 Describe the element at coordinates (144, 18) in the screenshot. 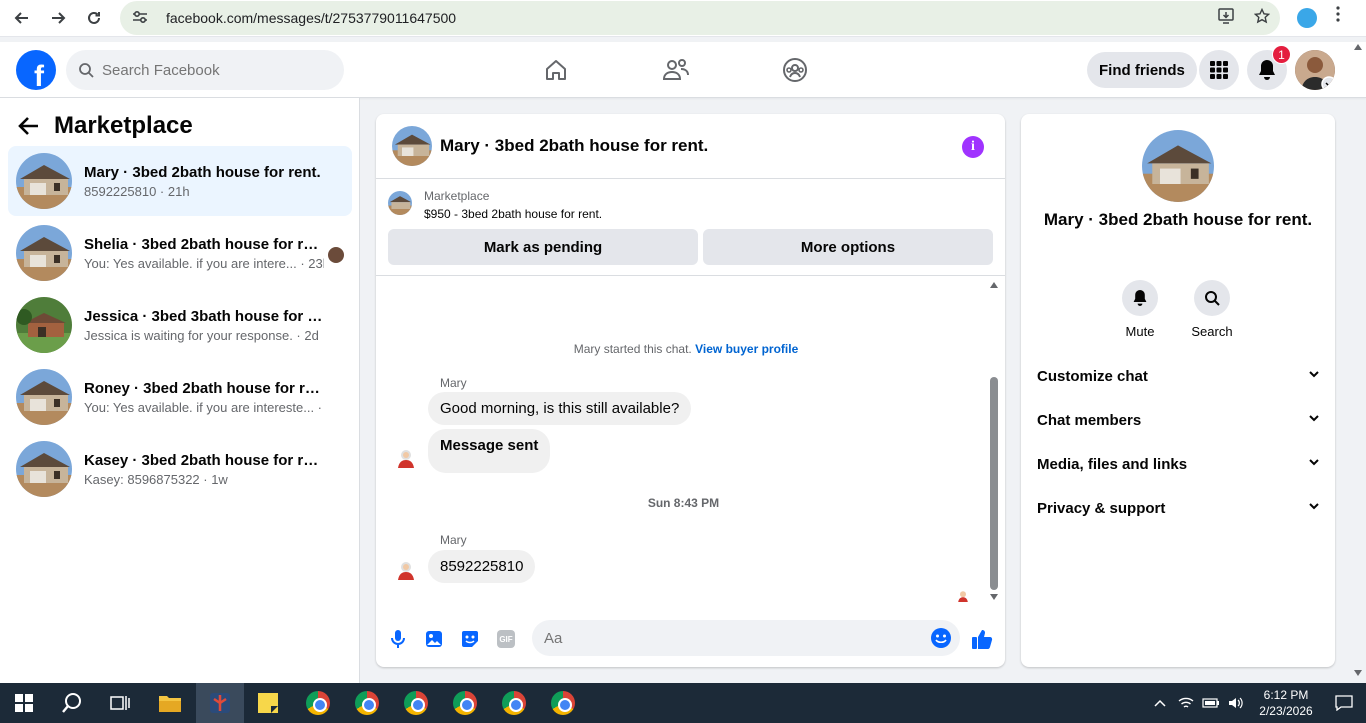

I see `site-settings-icon` at that location.